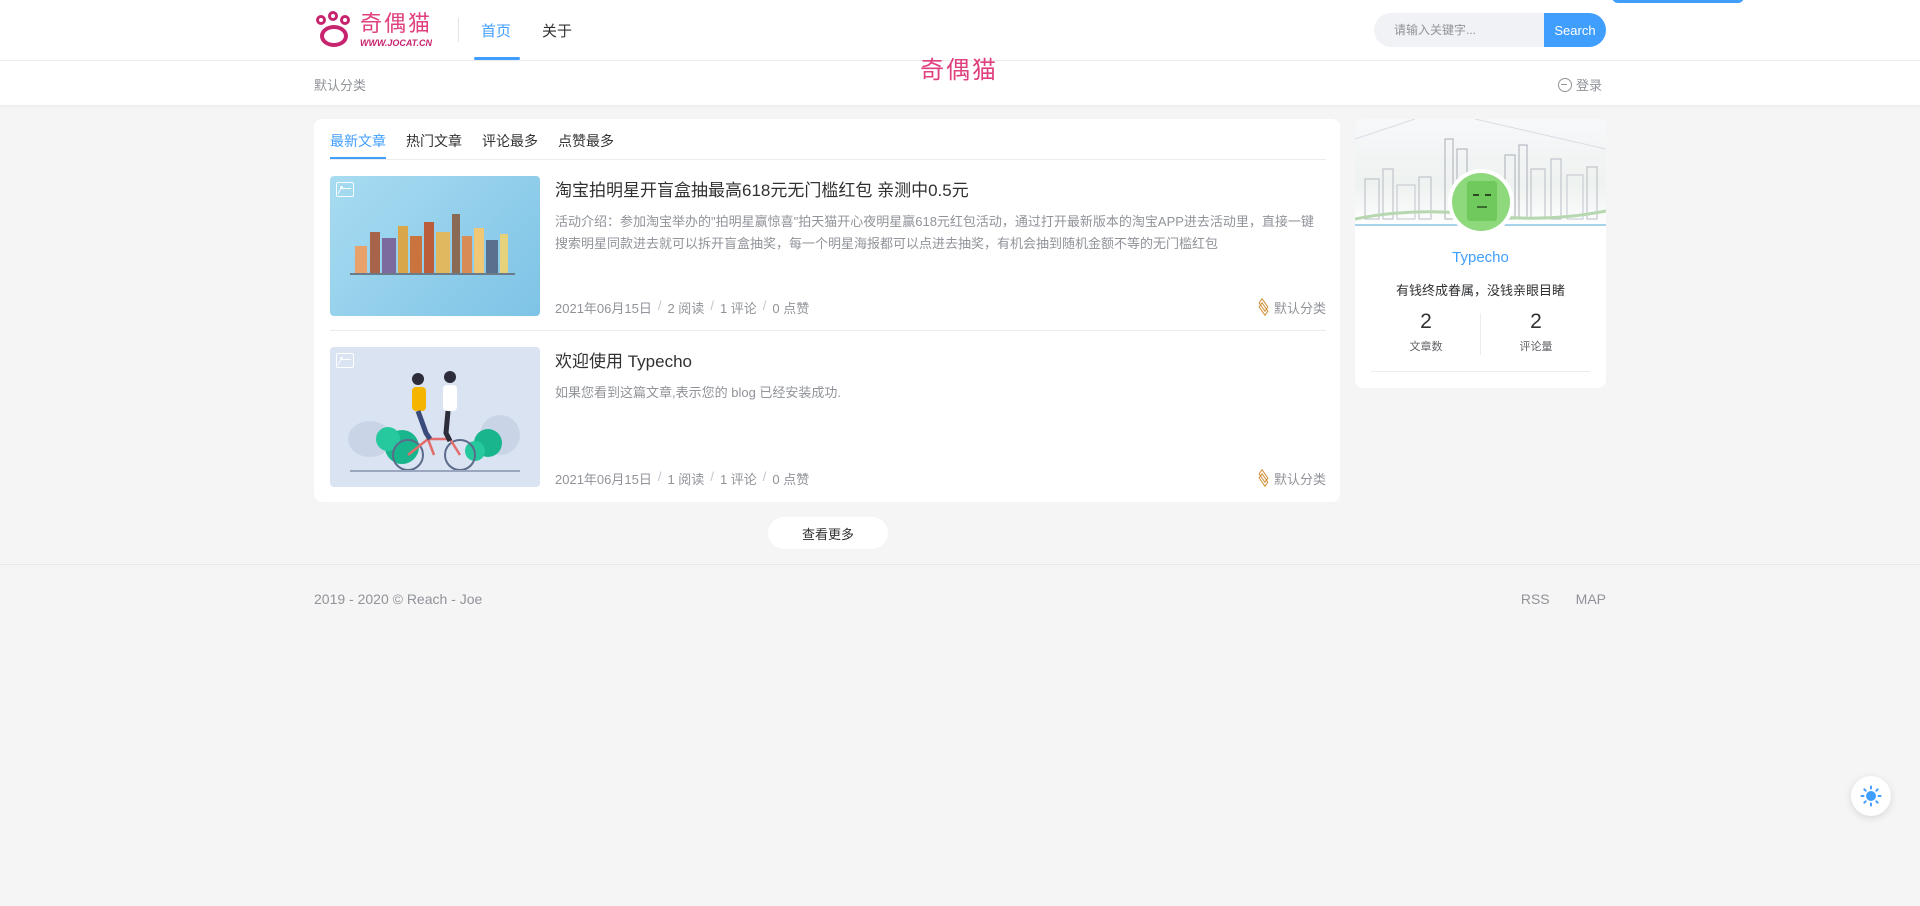 The width and height of the screenshot is (1920, 906). What do you see at coordinates (1589, 85) in the screenshot?
I see `login-label: 登录` at bounding box center [1589, 85].